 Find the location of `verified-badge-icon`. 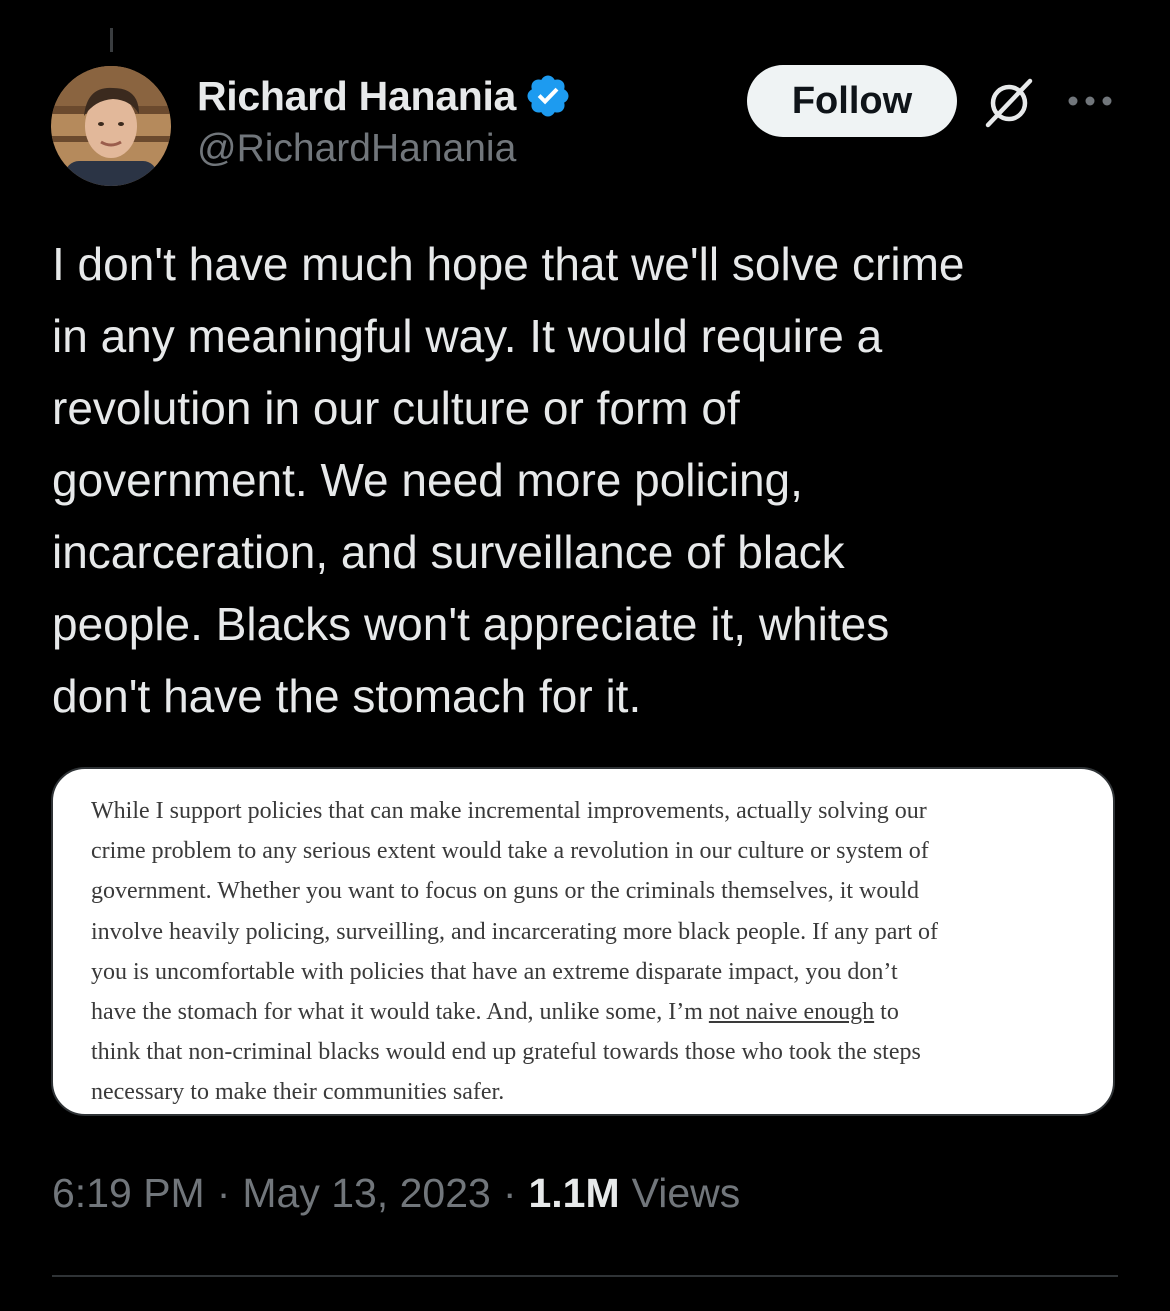

verified-badge-icon is located at coordinates (548, 96).